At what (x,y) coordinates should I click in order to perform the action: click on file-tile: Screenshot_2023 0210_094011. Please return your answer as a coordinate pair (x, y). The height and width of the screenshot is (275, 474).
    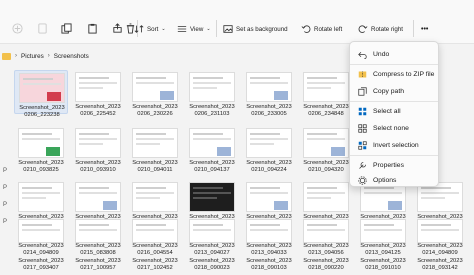
    Looking at the image, I should click on (155, 149).